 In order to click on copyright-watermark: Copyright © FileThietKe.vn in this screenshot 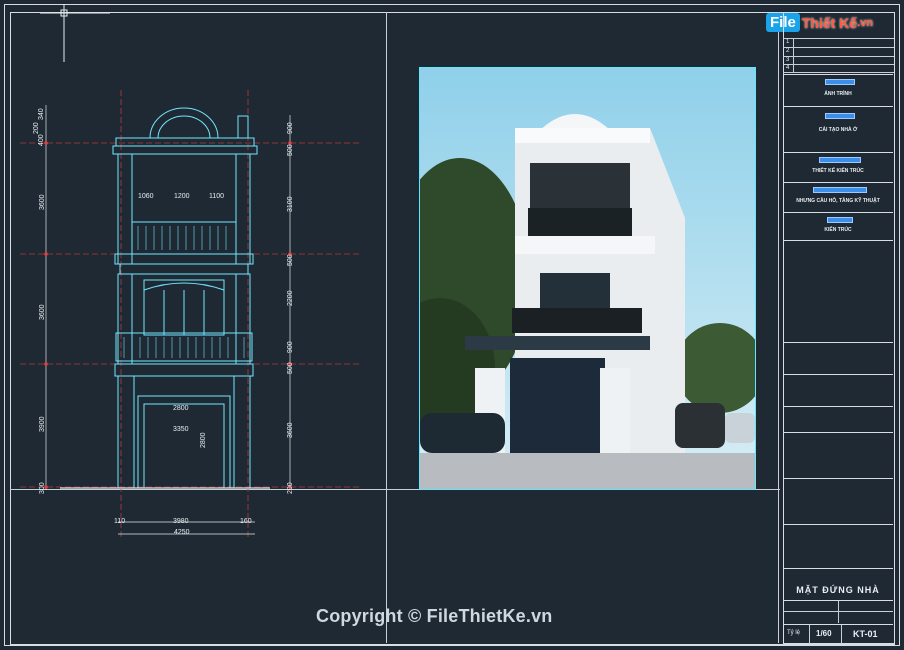, I will do `click(434, 616)`.